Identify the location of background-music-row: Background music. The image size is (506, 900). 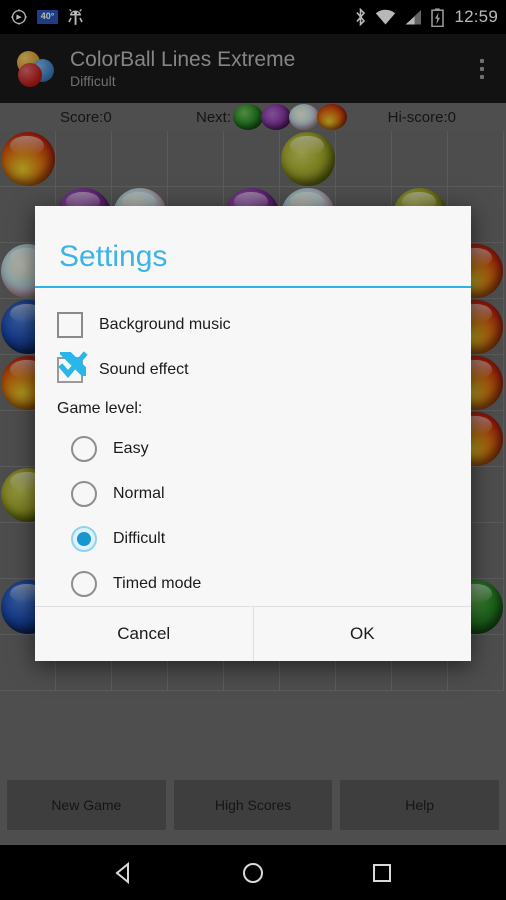
(253, 324).